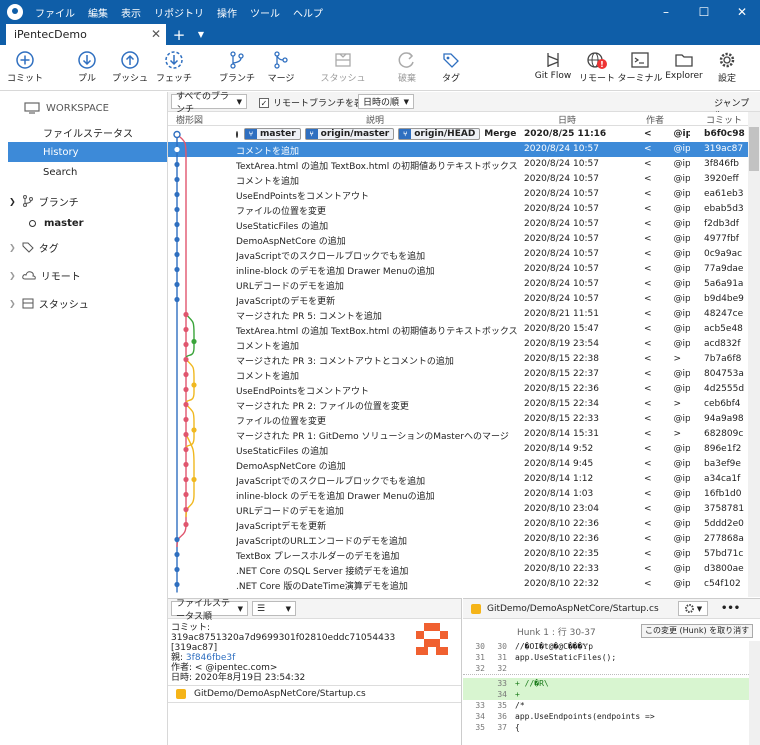 This screenshot has height=745, width=760. Describe the element at coordinates (84, 201) in the screenshot. I see `sidebar-group-branches: ❯ ブランチ` at that location.